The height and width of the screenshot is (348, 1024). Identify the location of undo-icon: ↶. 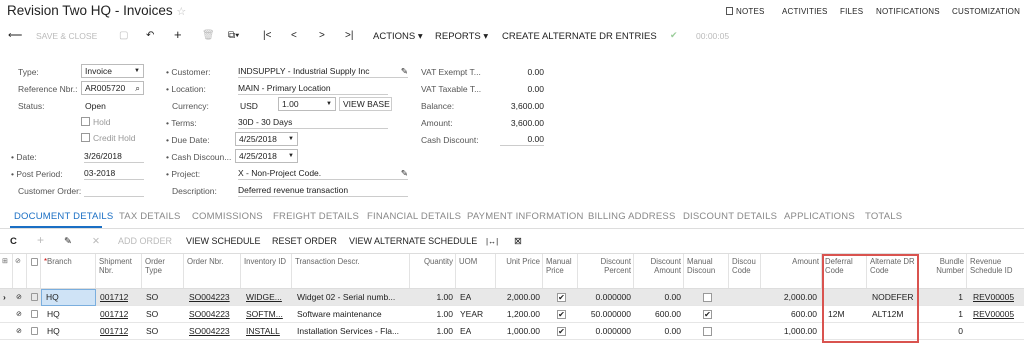
(150, 35).